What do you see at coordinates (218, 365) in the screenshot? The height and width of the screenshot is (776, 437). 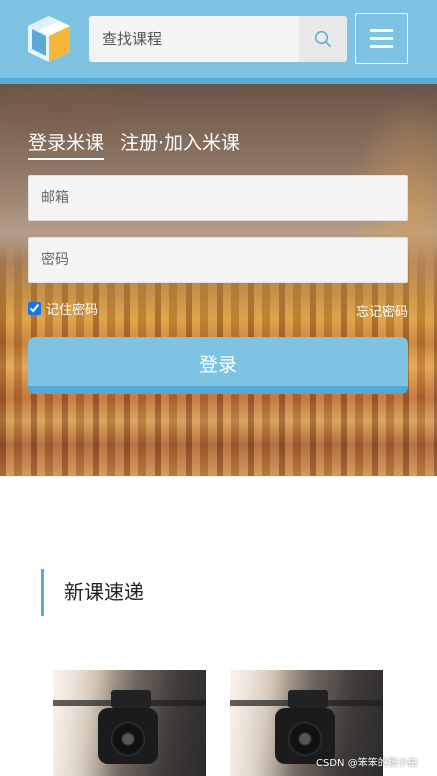 I see `login-button: 登录` at bounding box center [218, 365].